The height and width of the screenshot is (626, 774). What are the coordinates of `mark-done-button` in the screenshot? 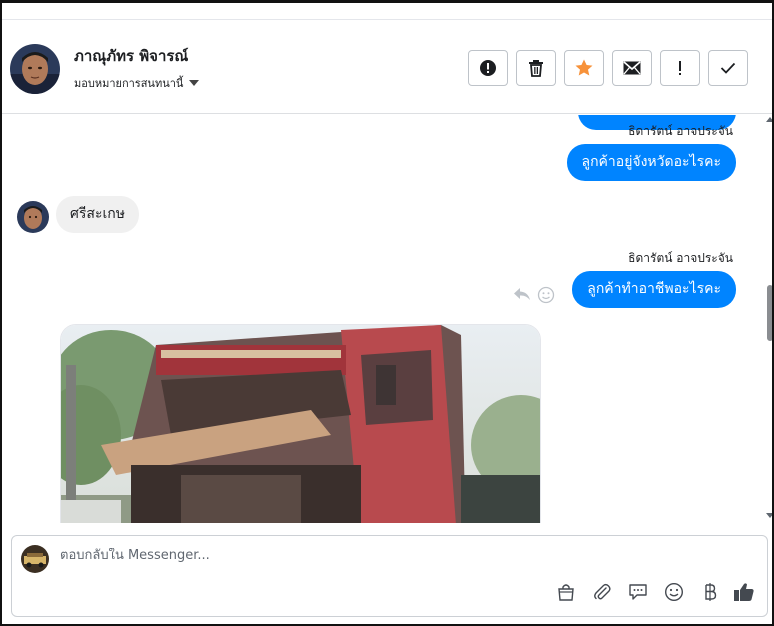 It's located at (728, 68).